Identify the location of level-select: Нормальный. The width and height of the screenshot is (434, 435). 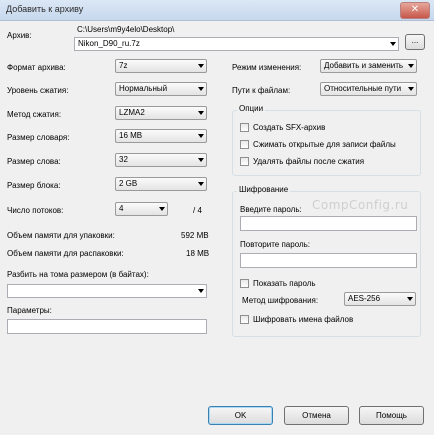
(161, 89).